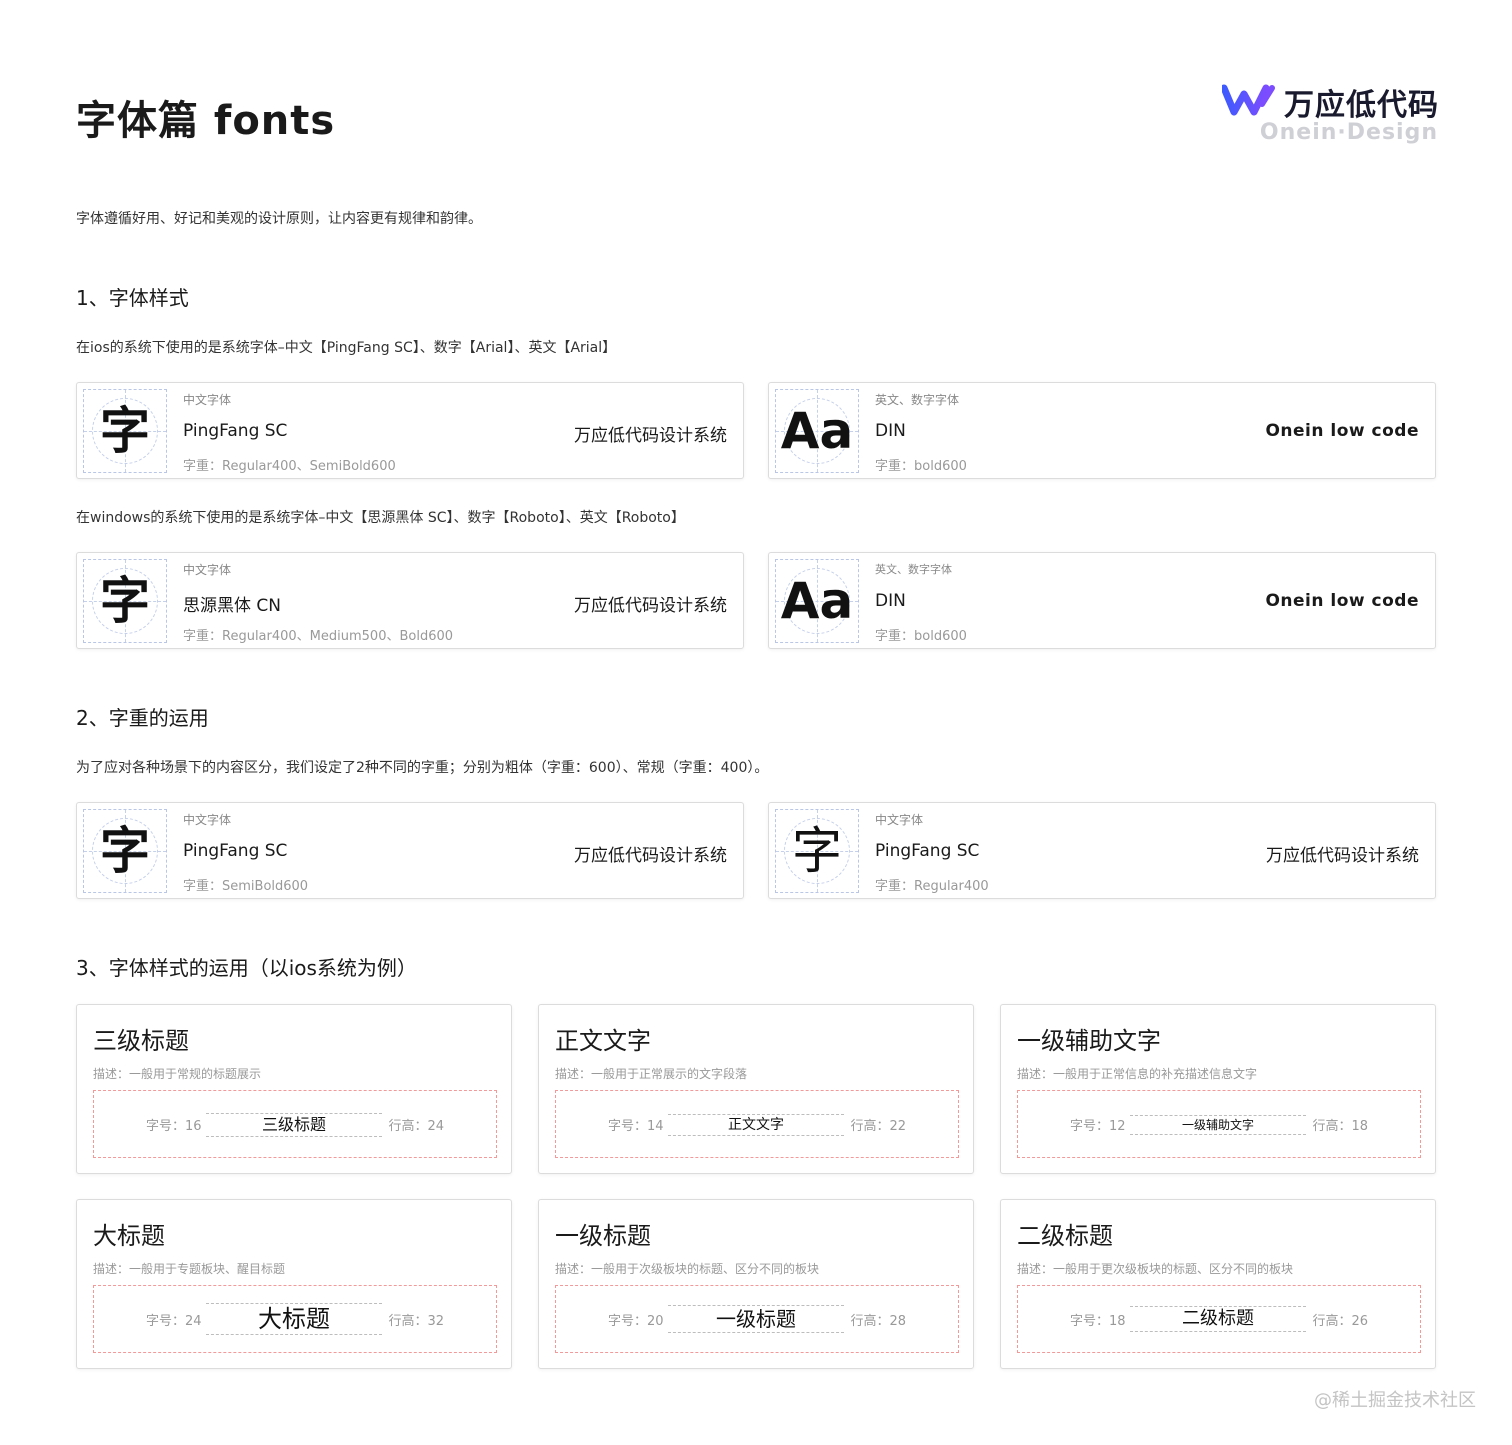 The height and width of the screenshot is (1445, 1512). I want to click on usage-title: 正文文字, so click(603, 1041).